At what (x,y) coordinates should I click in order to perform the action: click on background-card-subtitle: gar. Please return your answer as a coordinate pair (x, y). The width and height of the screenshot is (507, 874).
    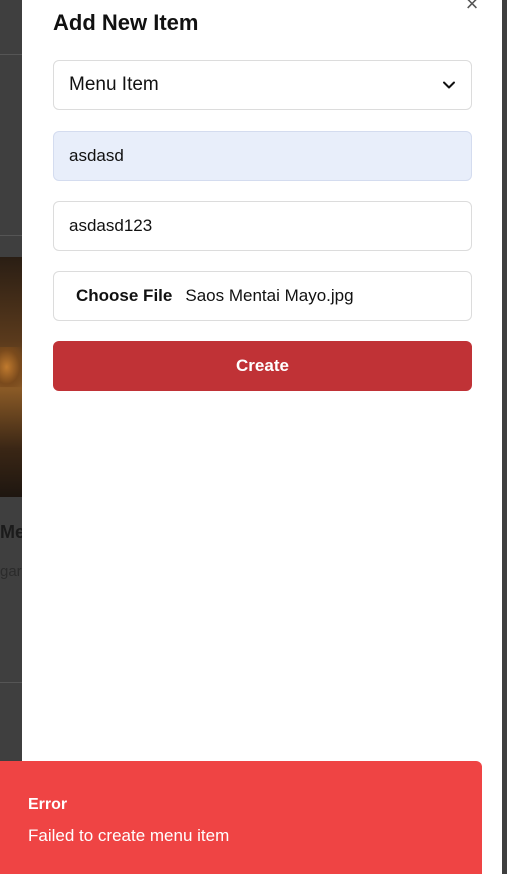
    Looking at the image, I should click on (11, 571).